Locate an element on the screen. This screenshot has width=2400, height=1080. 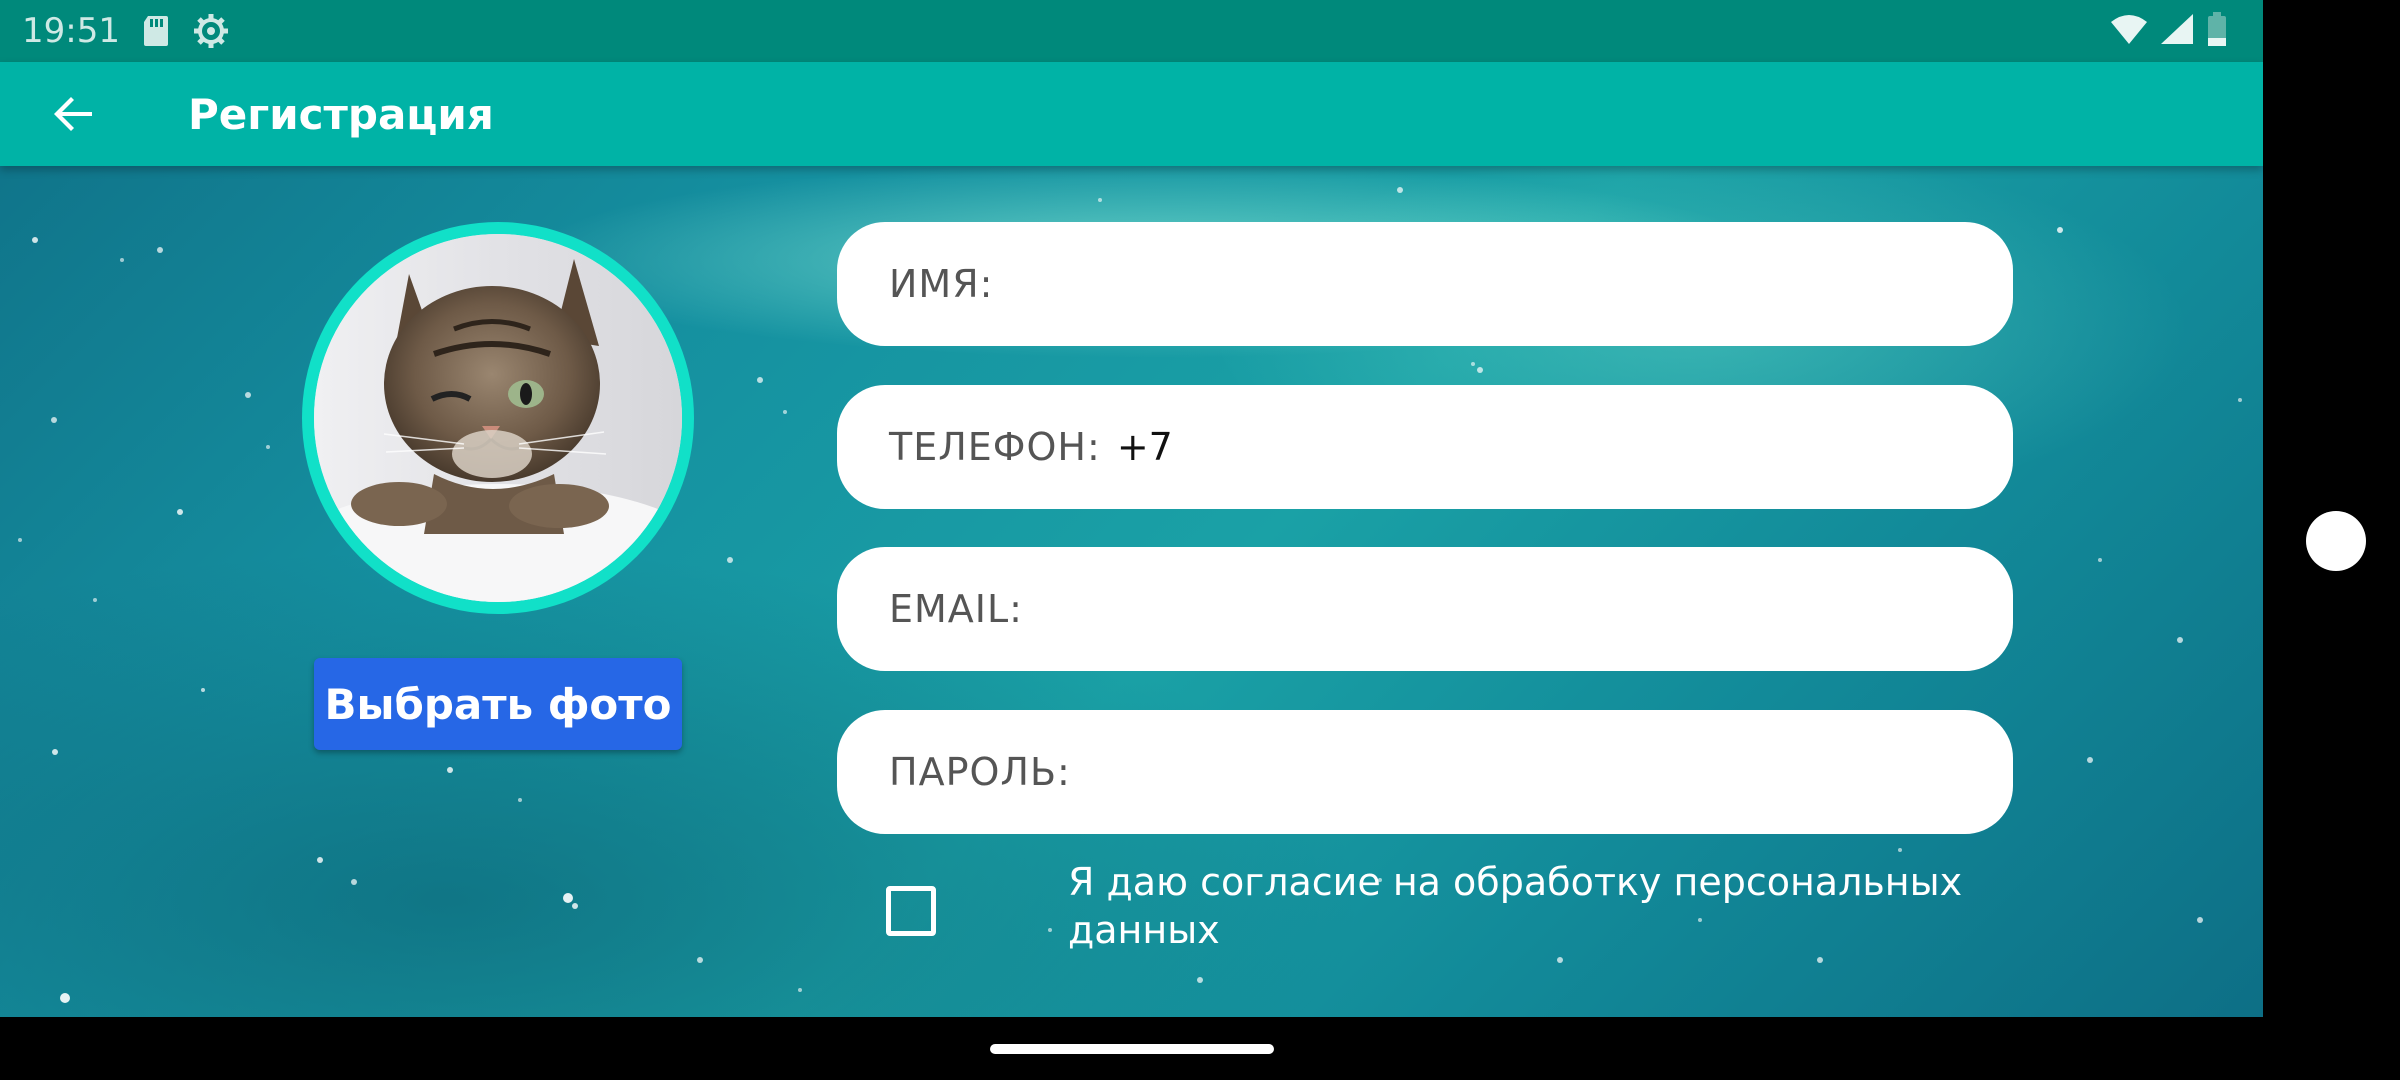
status-bar: 19:51 is located at coordinates (1131, 31).